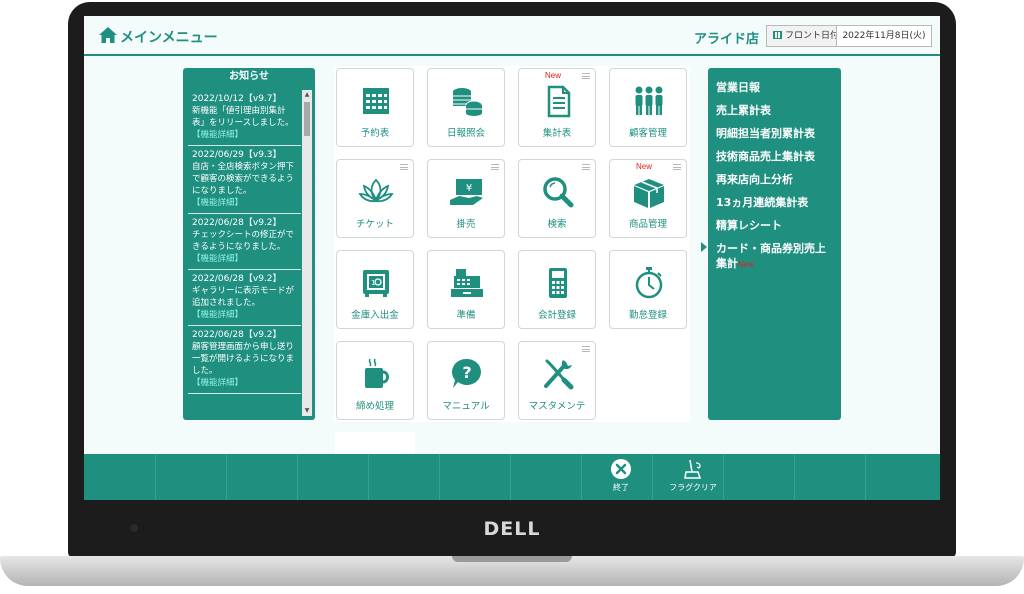  I want to click on calendar-grid-icon, so click(376, 101).